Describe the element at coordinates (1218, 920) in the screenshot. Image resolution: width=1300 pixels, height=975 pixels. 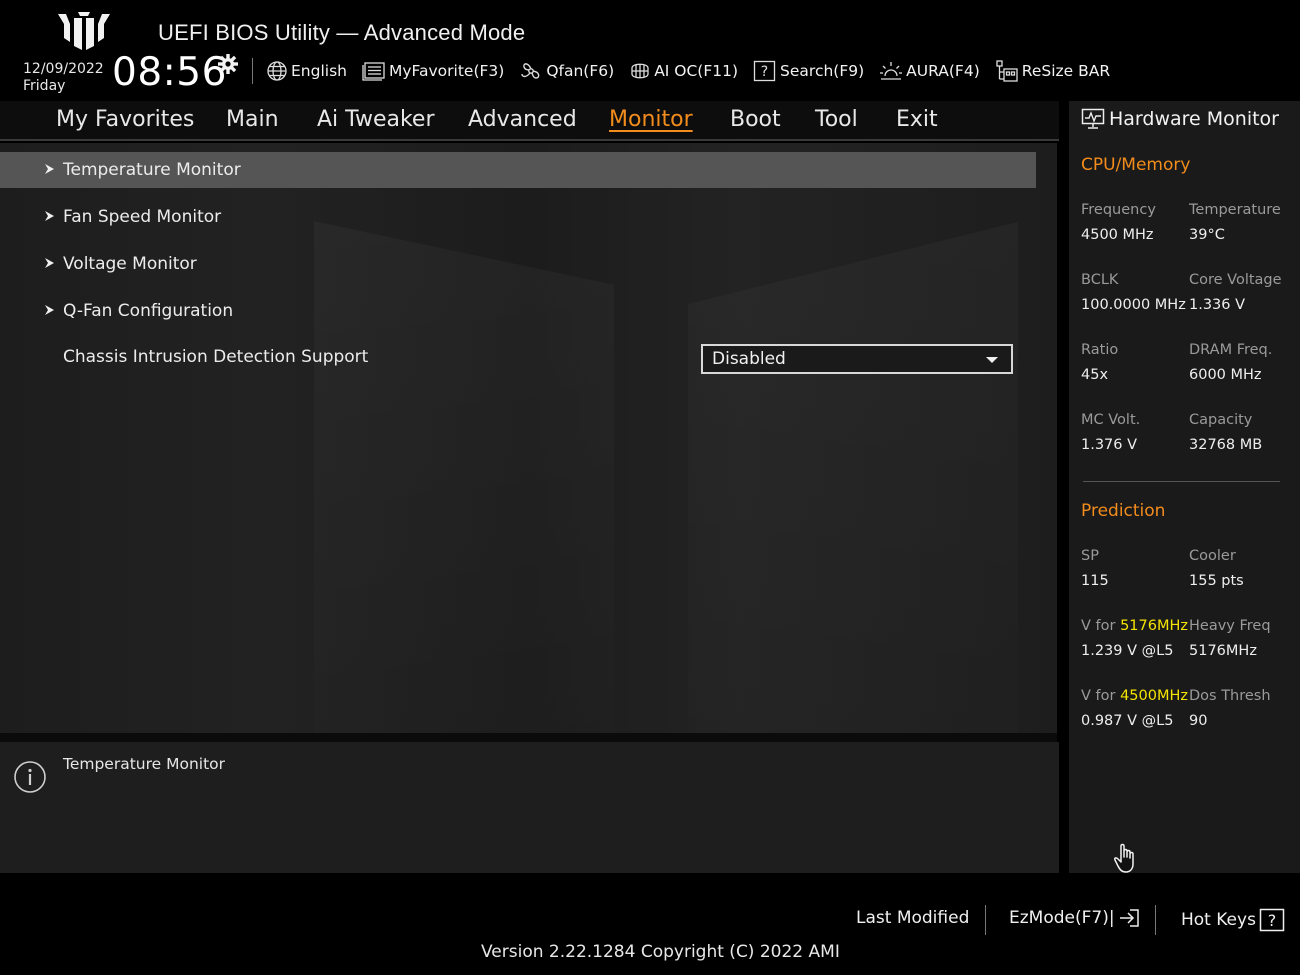
I see `hot-keys-label: Hot Keys` at that location.